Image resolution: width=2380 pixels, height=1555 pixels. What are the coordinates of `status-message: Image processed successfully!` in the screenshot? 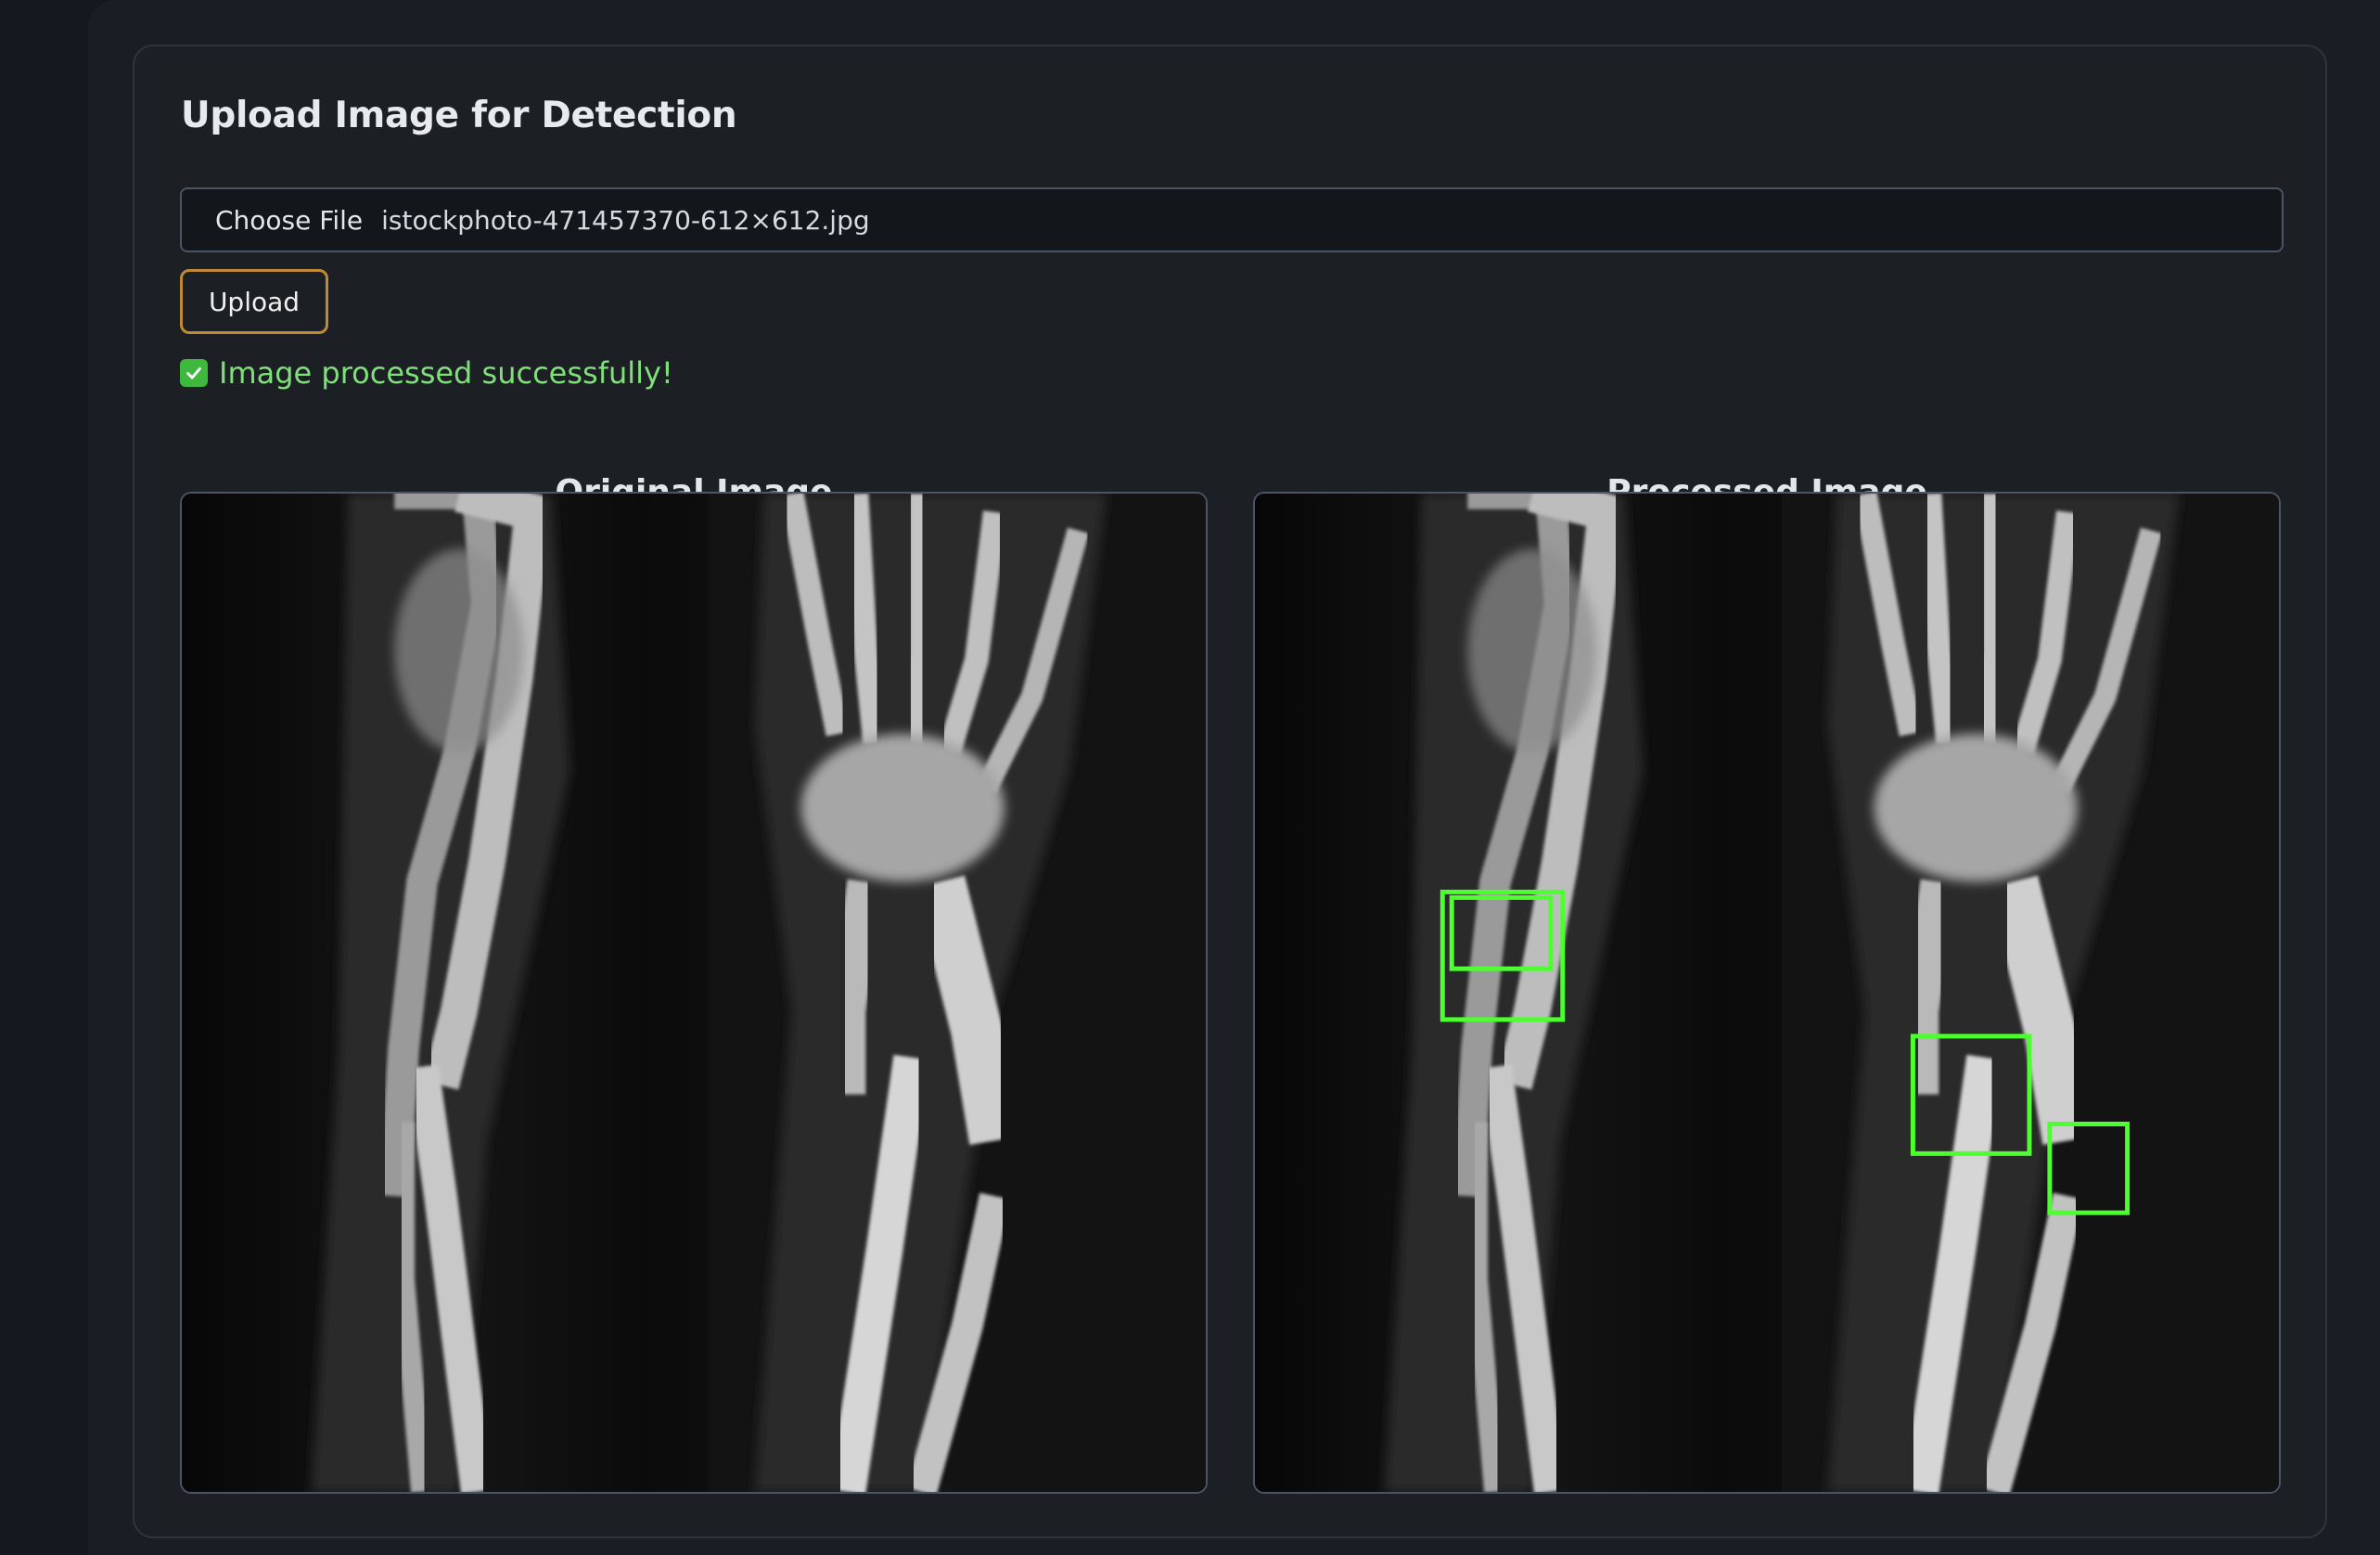 It's located at (426, 373).